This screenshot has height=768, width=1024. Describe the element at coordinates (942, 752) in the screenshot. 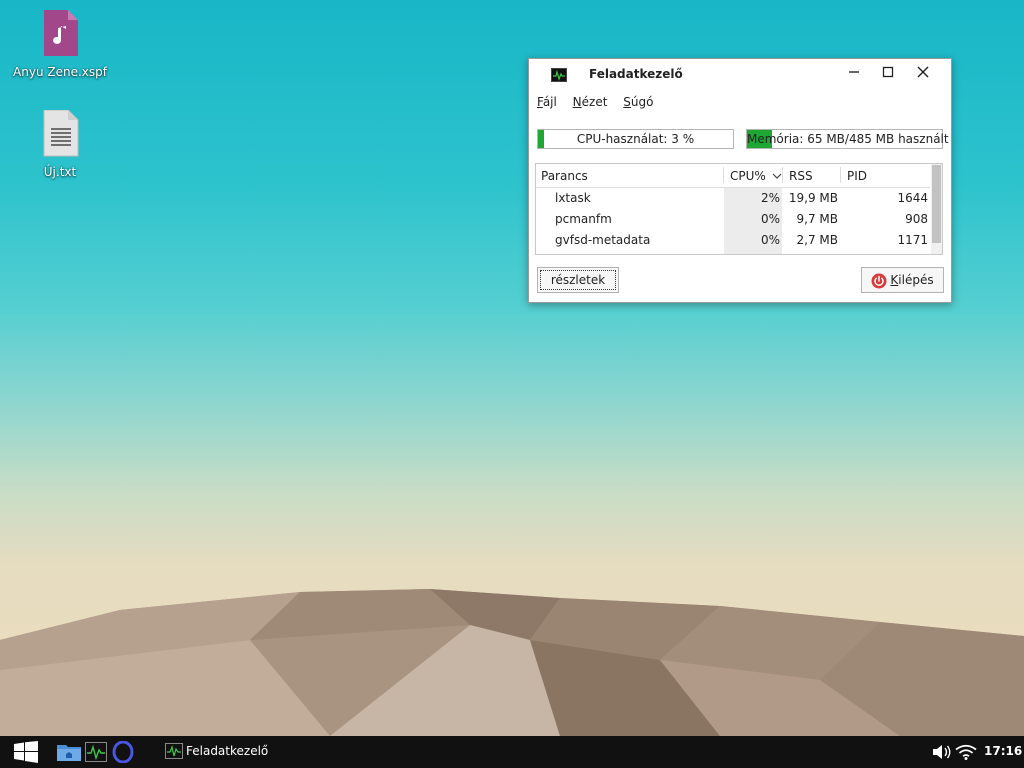

I see `volume-icon` at that location.